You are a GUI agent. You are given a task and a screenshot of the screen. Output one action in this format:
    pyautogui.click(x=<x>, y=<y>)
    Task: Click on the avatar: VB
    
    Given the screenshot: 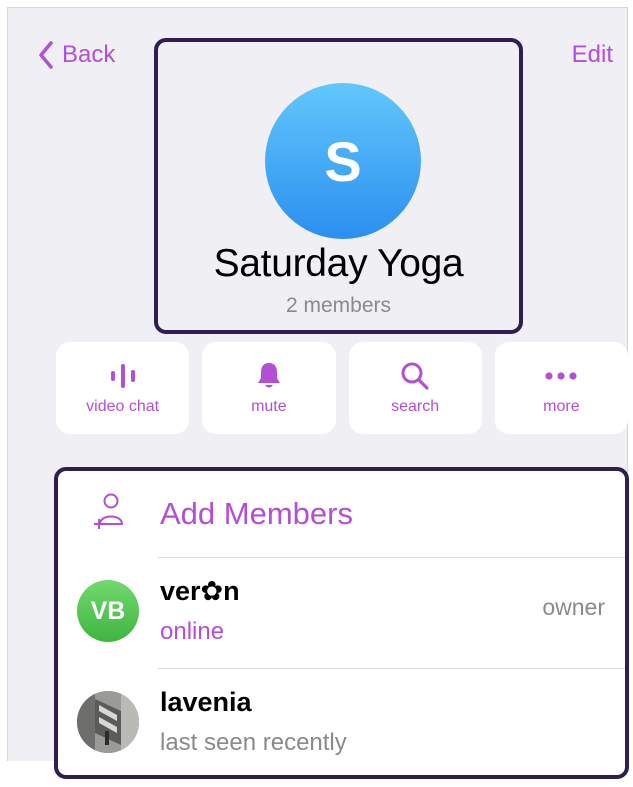 What is the action you would take?
    pyautogui.click(x=108, y=611)
    